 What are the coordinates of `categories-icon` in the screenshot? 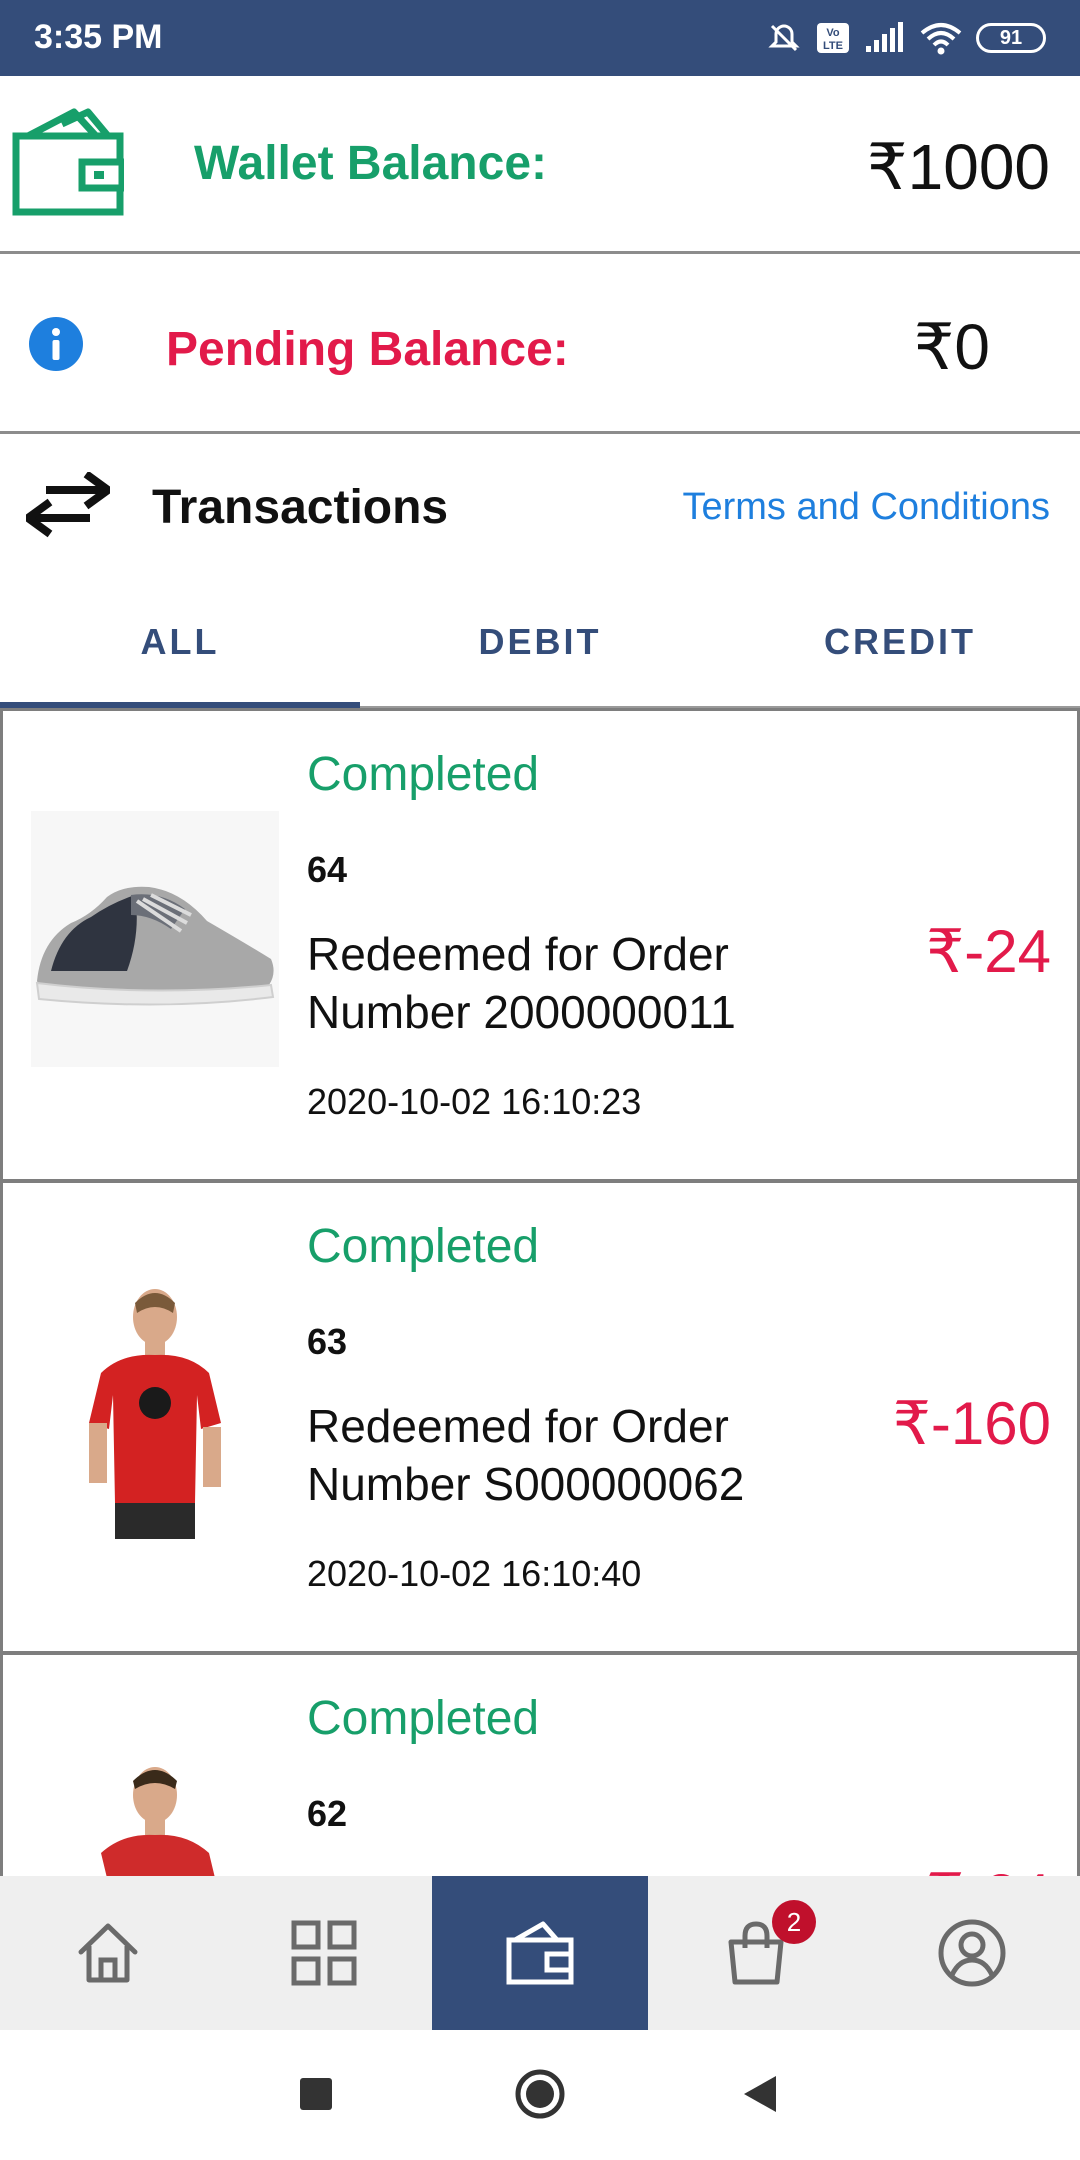 It's located at (324, 1953).